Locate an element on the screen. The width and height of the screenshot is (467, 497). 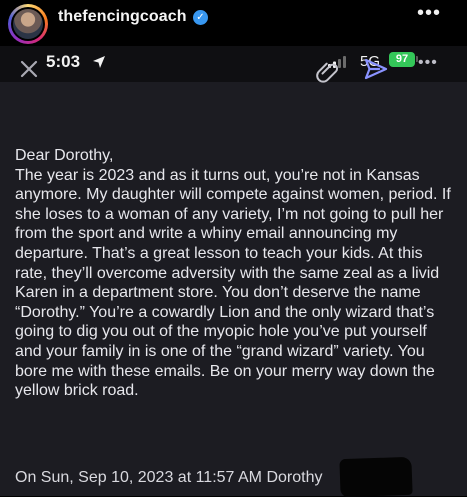
avatar-photo is located at coordinates (28, 24).